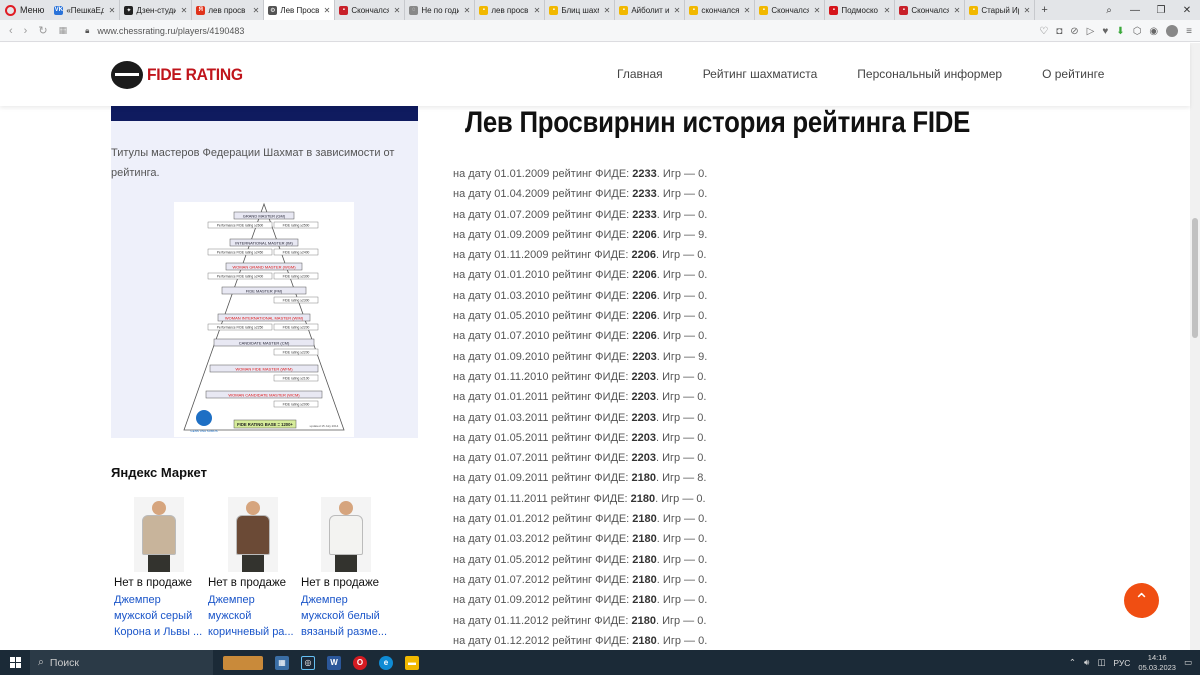  I want to click on tab-favicon-icon: ▪, so click(764, 10).